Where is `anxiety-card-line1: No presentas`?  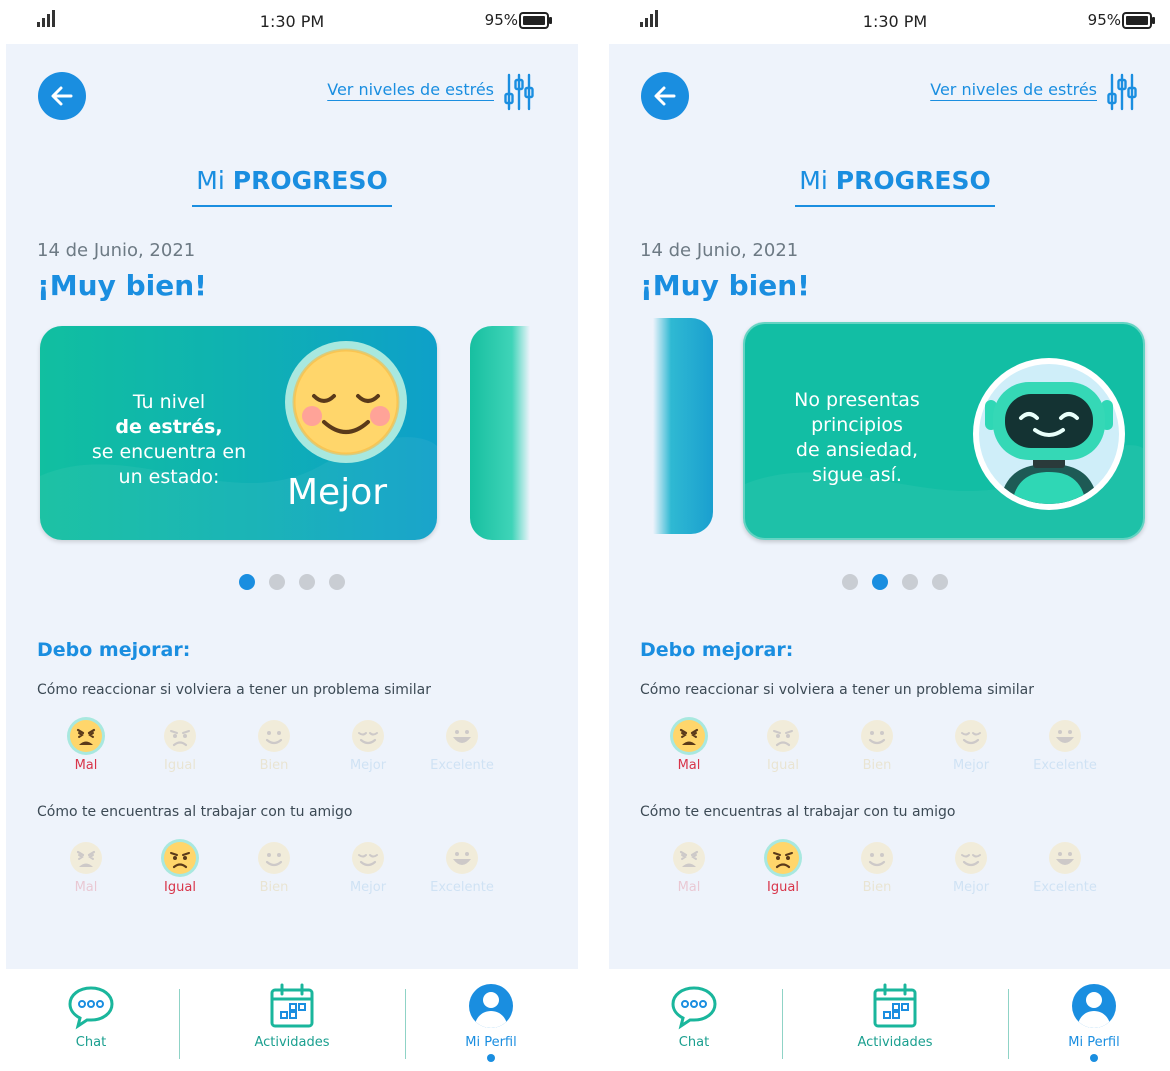
anxiety-card-line1: No presentas is located at coordinates (857, 400).